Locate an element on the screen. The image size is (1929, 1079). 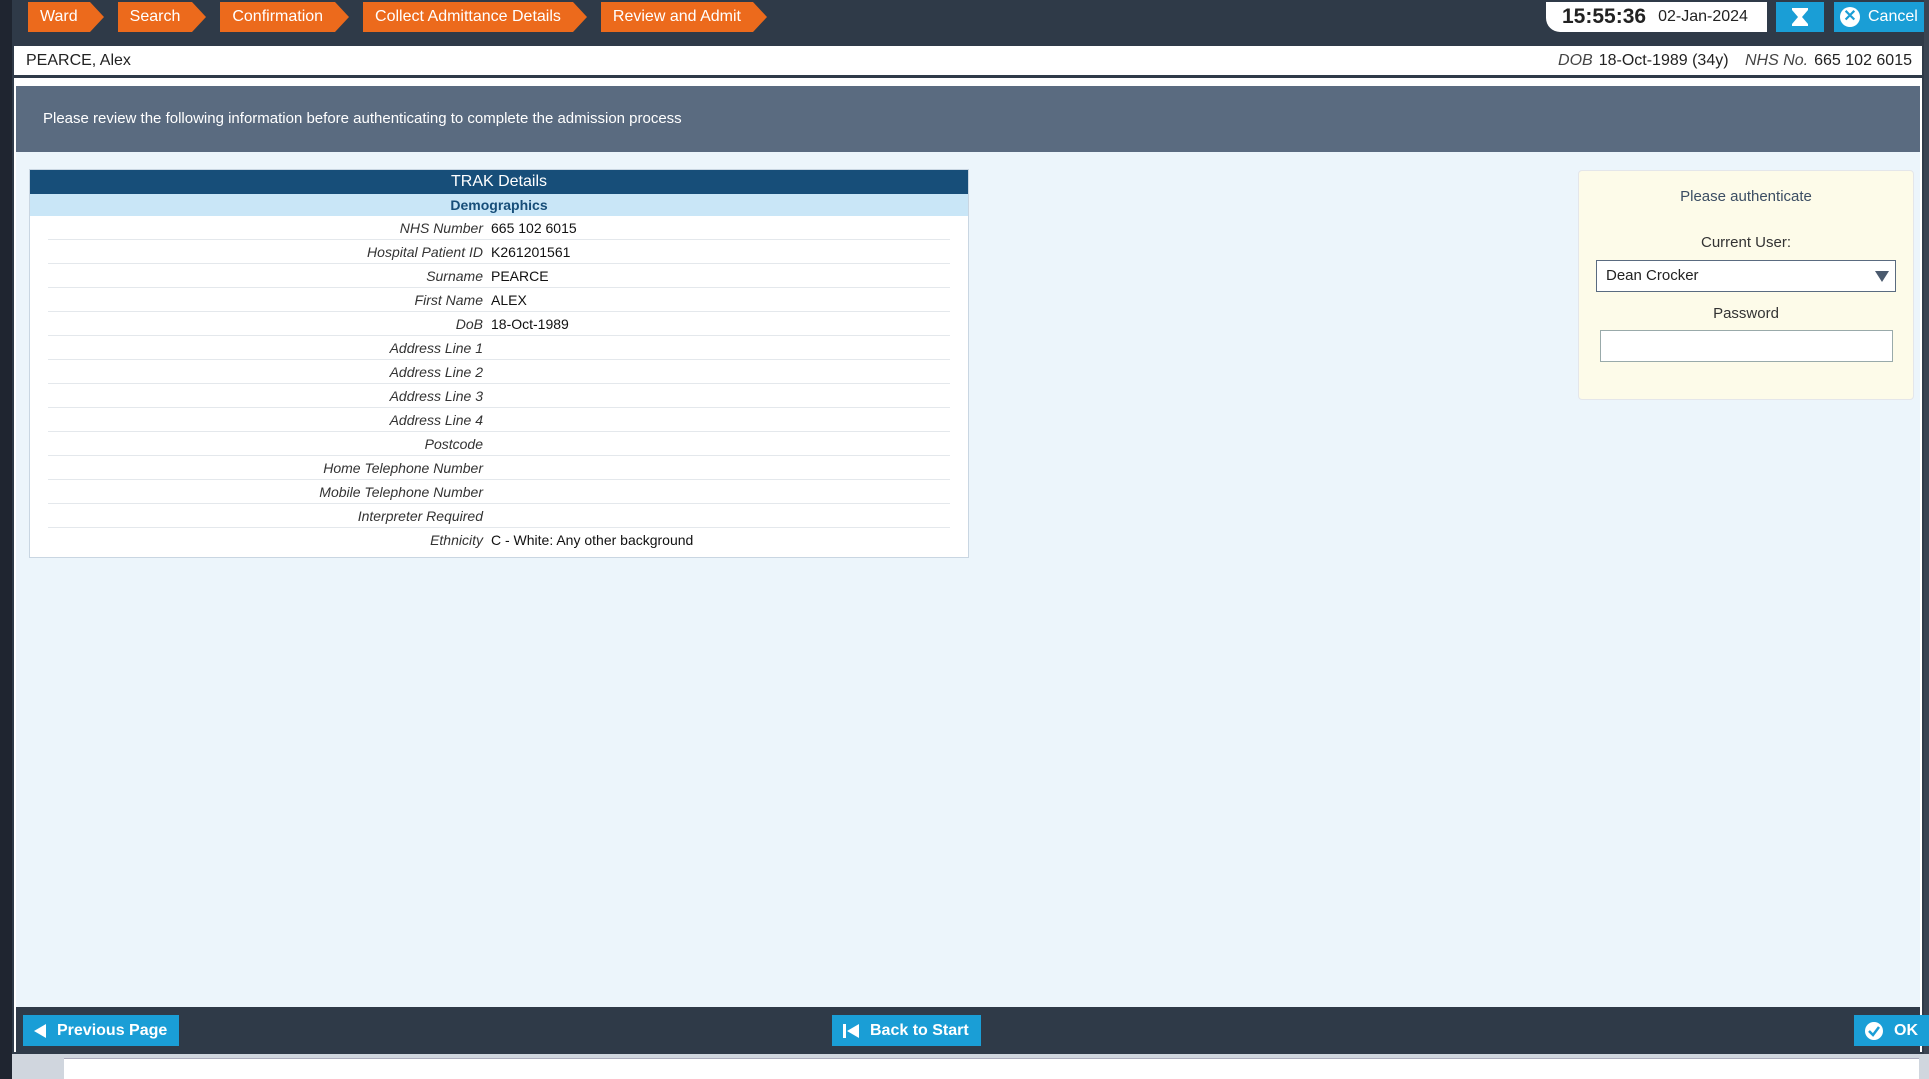
breadcrumb-ward: Ward is located at coordinates (66, 17).